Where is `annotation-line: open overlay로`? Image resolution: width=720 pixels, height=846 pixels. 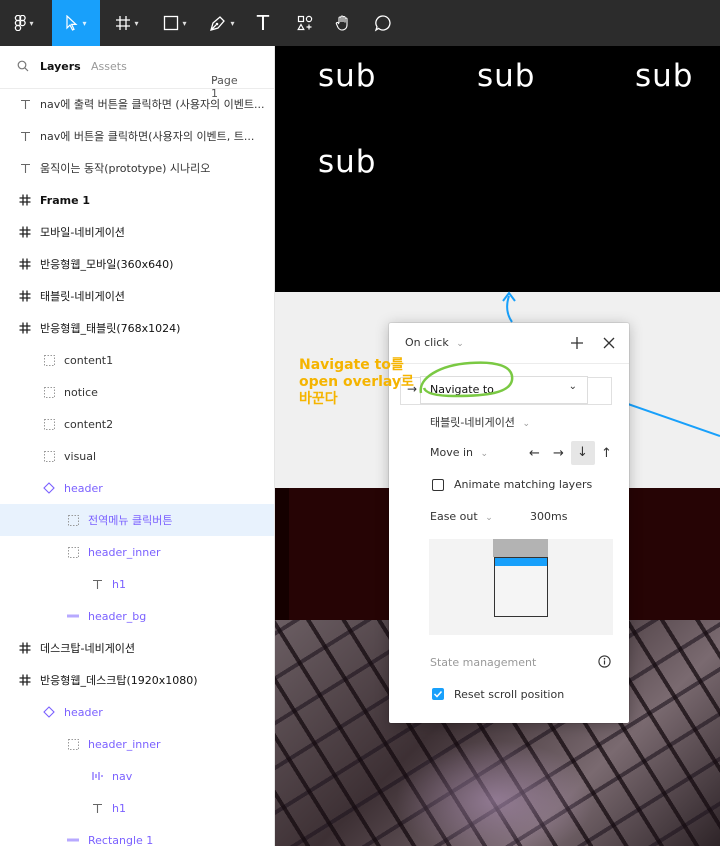 annotation-line: open overlay로 is located at coordinates (356, 382).